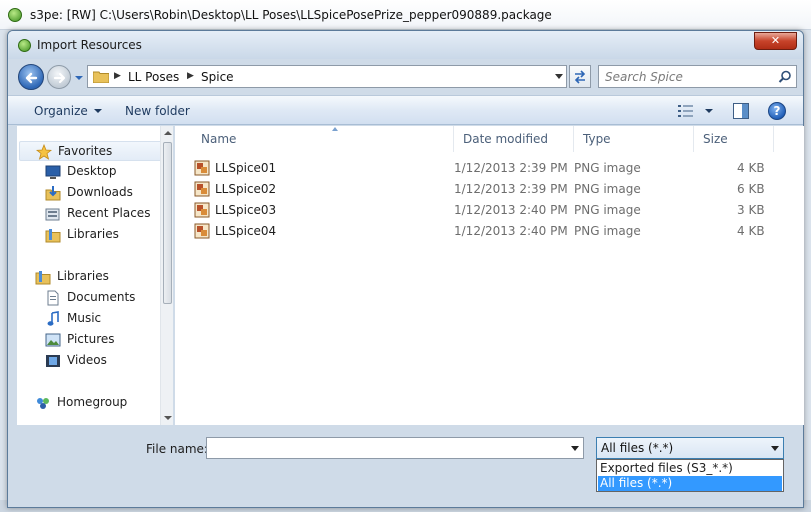  Describe the element at coordinates (715, 139) in the screenshot. I see `column-header-label: Size` at that location.